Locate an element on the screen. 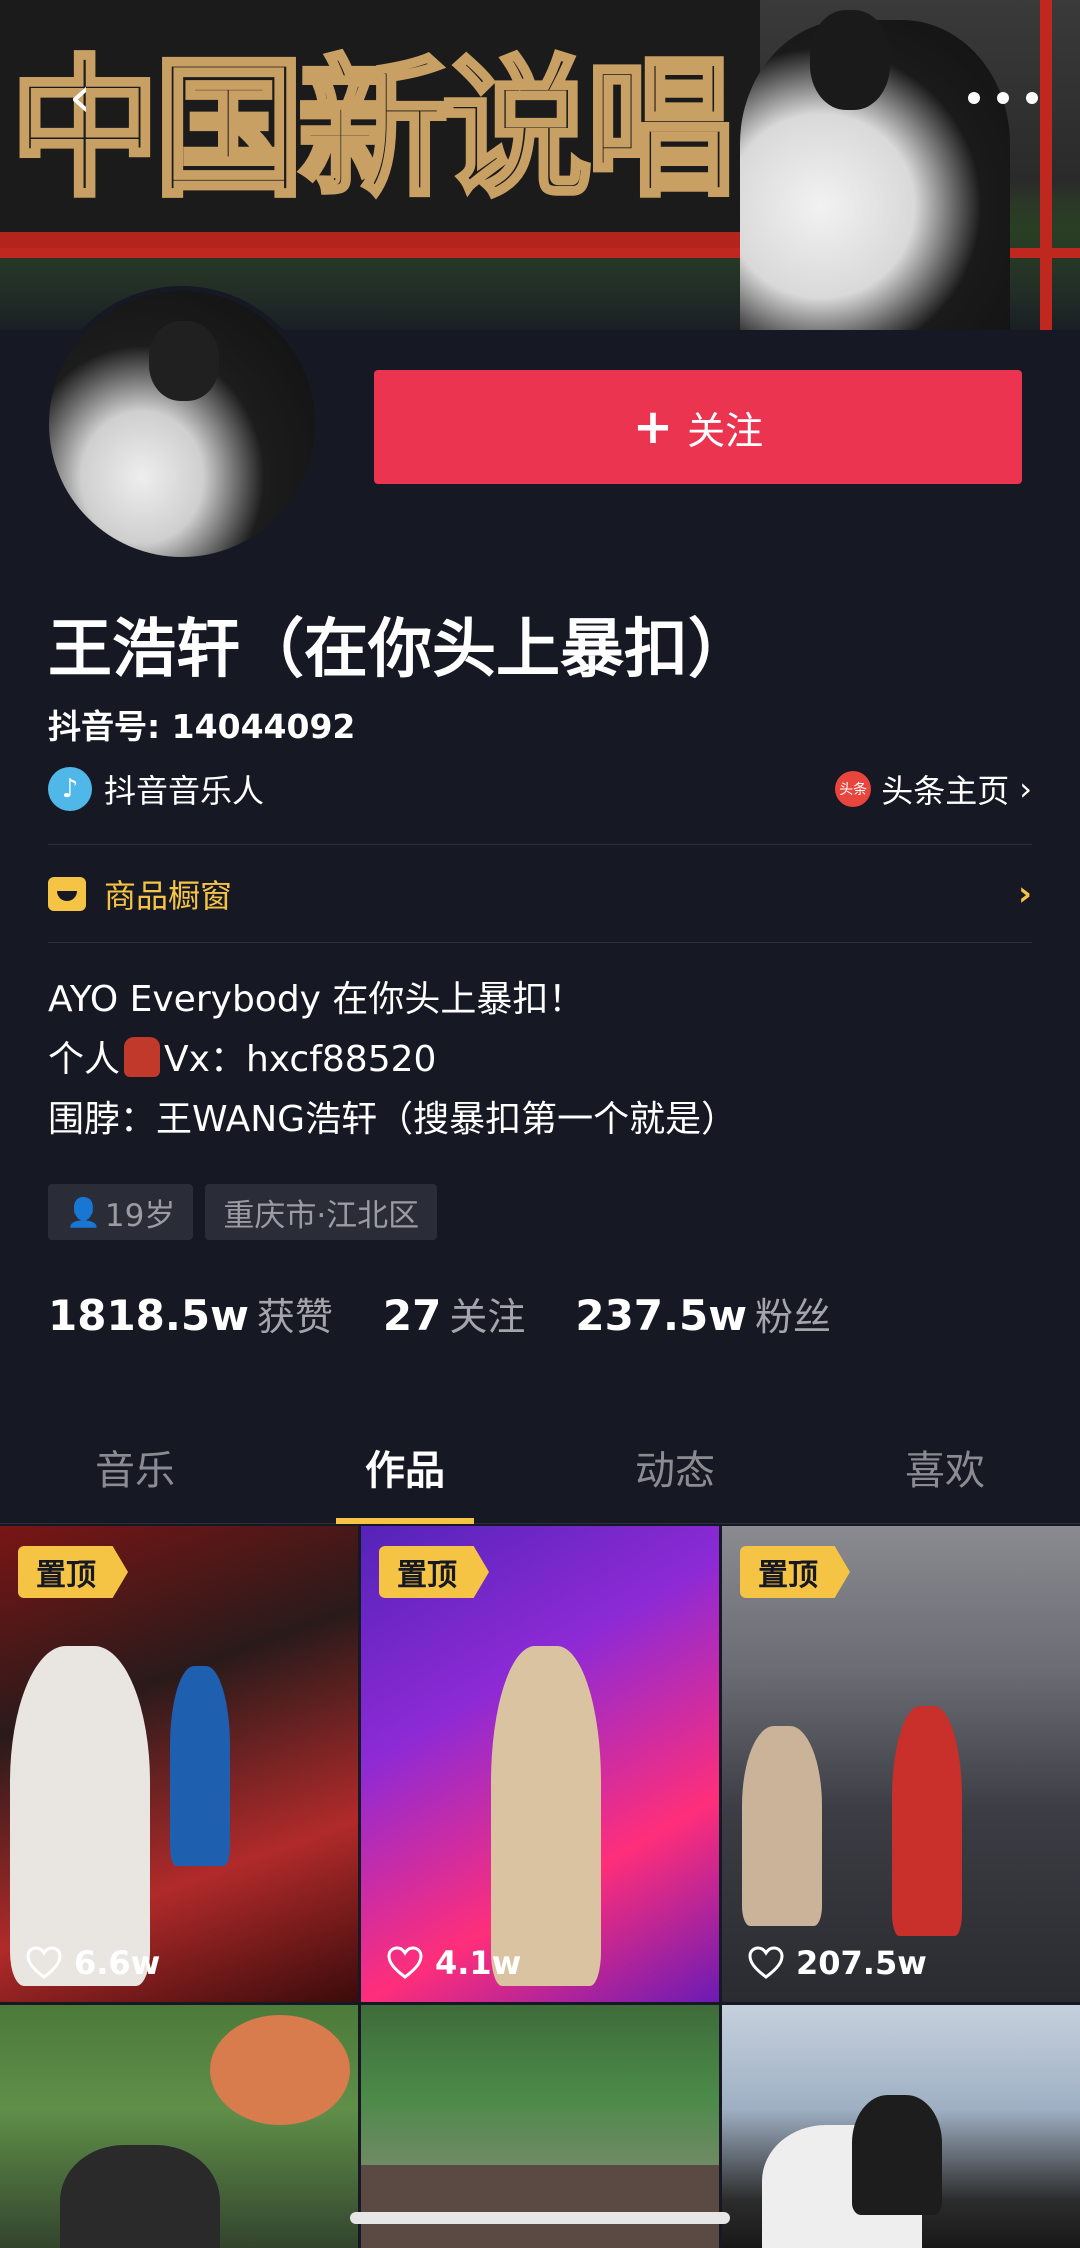  banner-sign: 中国新说唱 is located at coordinates (380, 125).